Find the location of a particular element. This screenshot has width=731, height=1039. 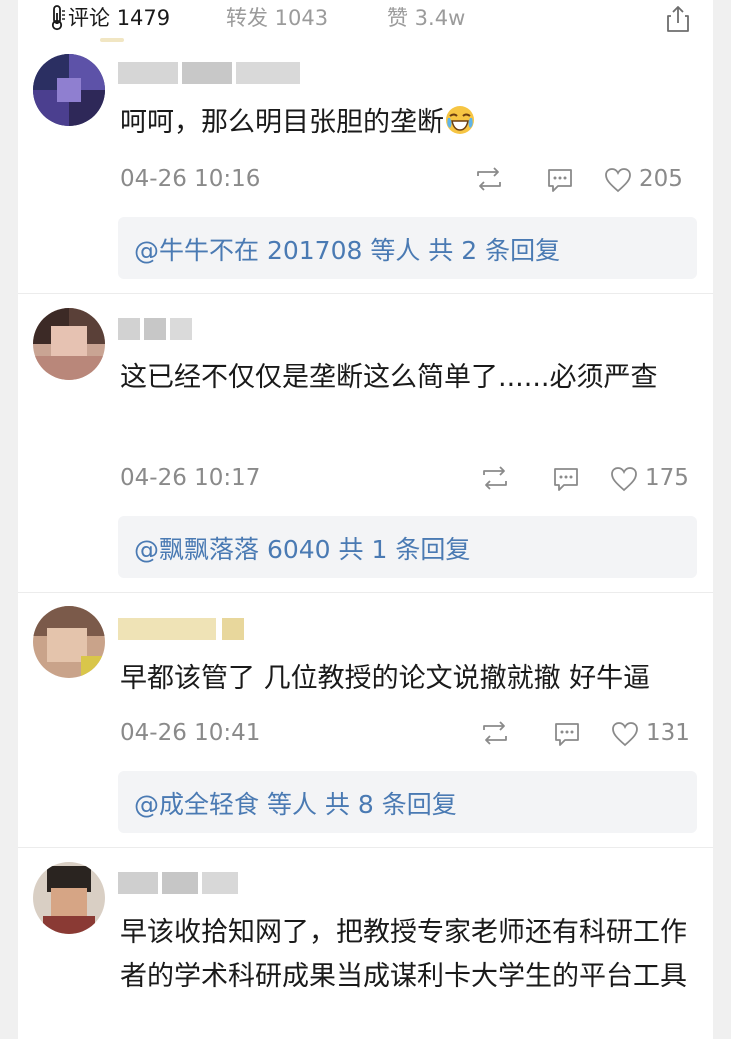

tab-comments: 评论 1479 is located at coordinates (119, 18).